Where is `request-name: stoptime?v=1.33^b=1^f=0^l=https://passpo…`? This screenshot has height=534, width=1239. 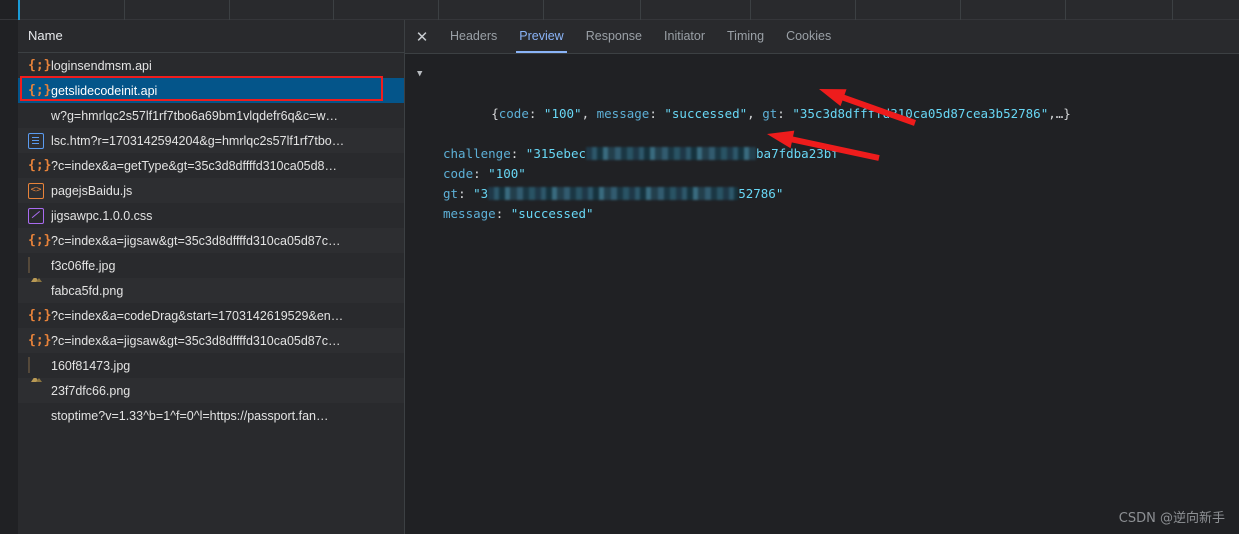
request-name: stoptime?v=1.33^b=1^f=0^l=https://passpo… is located at coordinates (190, 415).